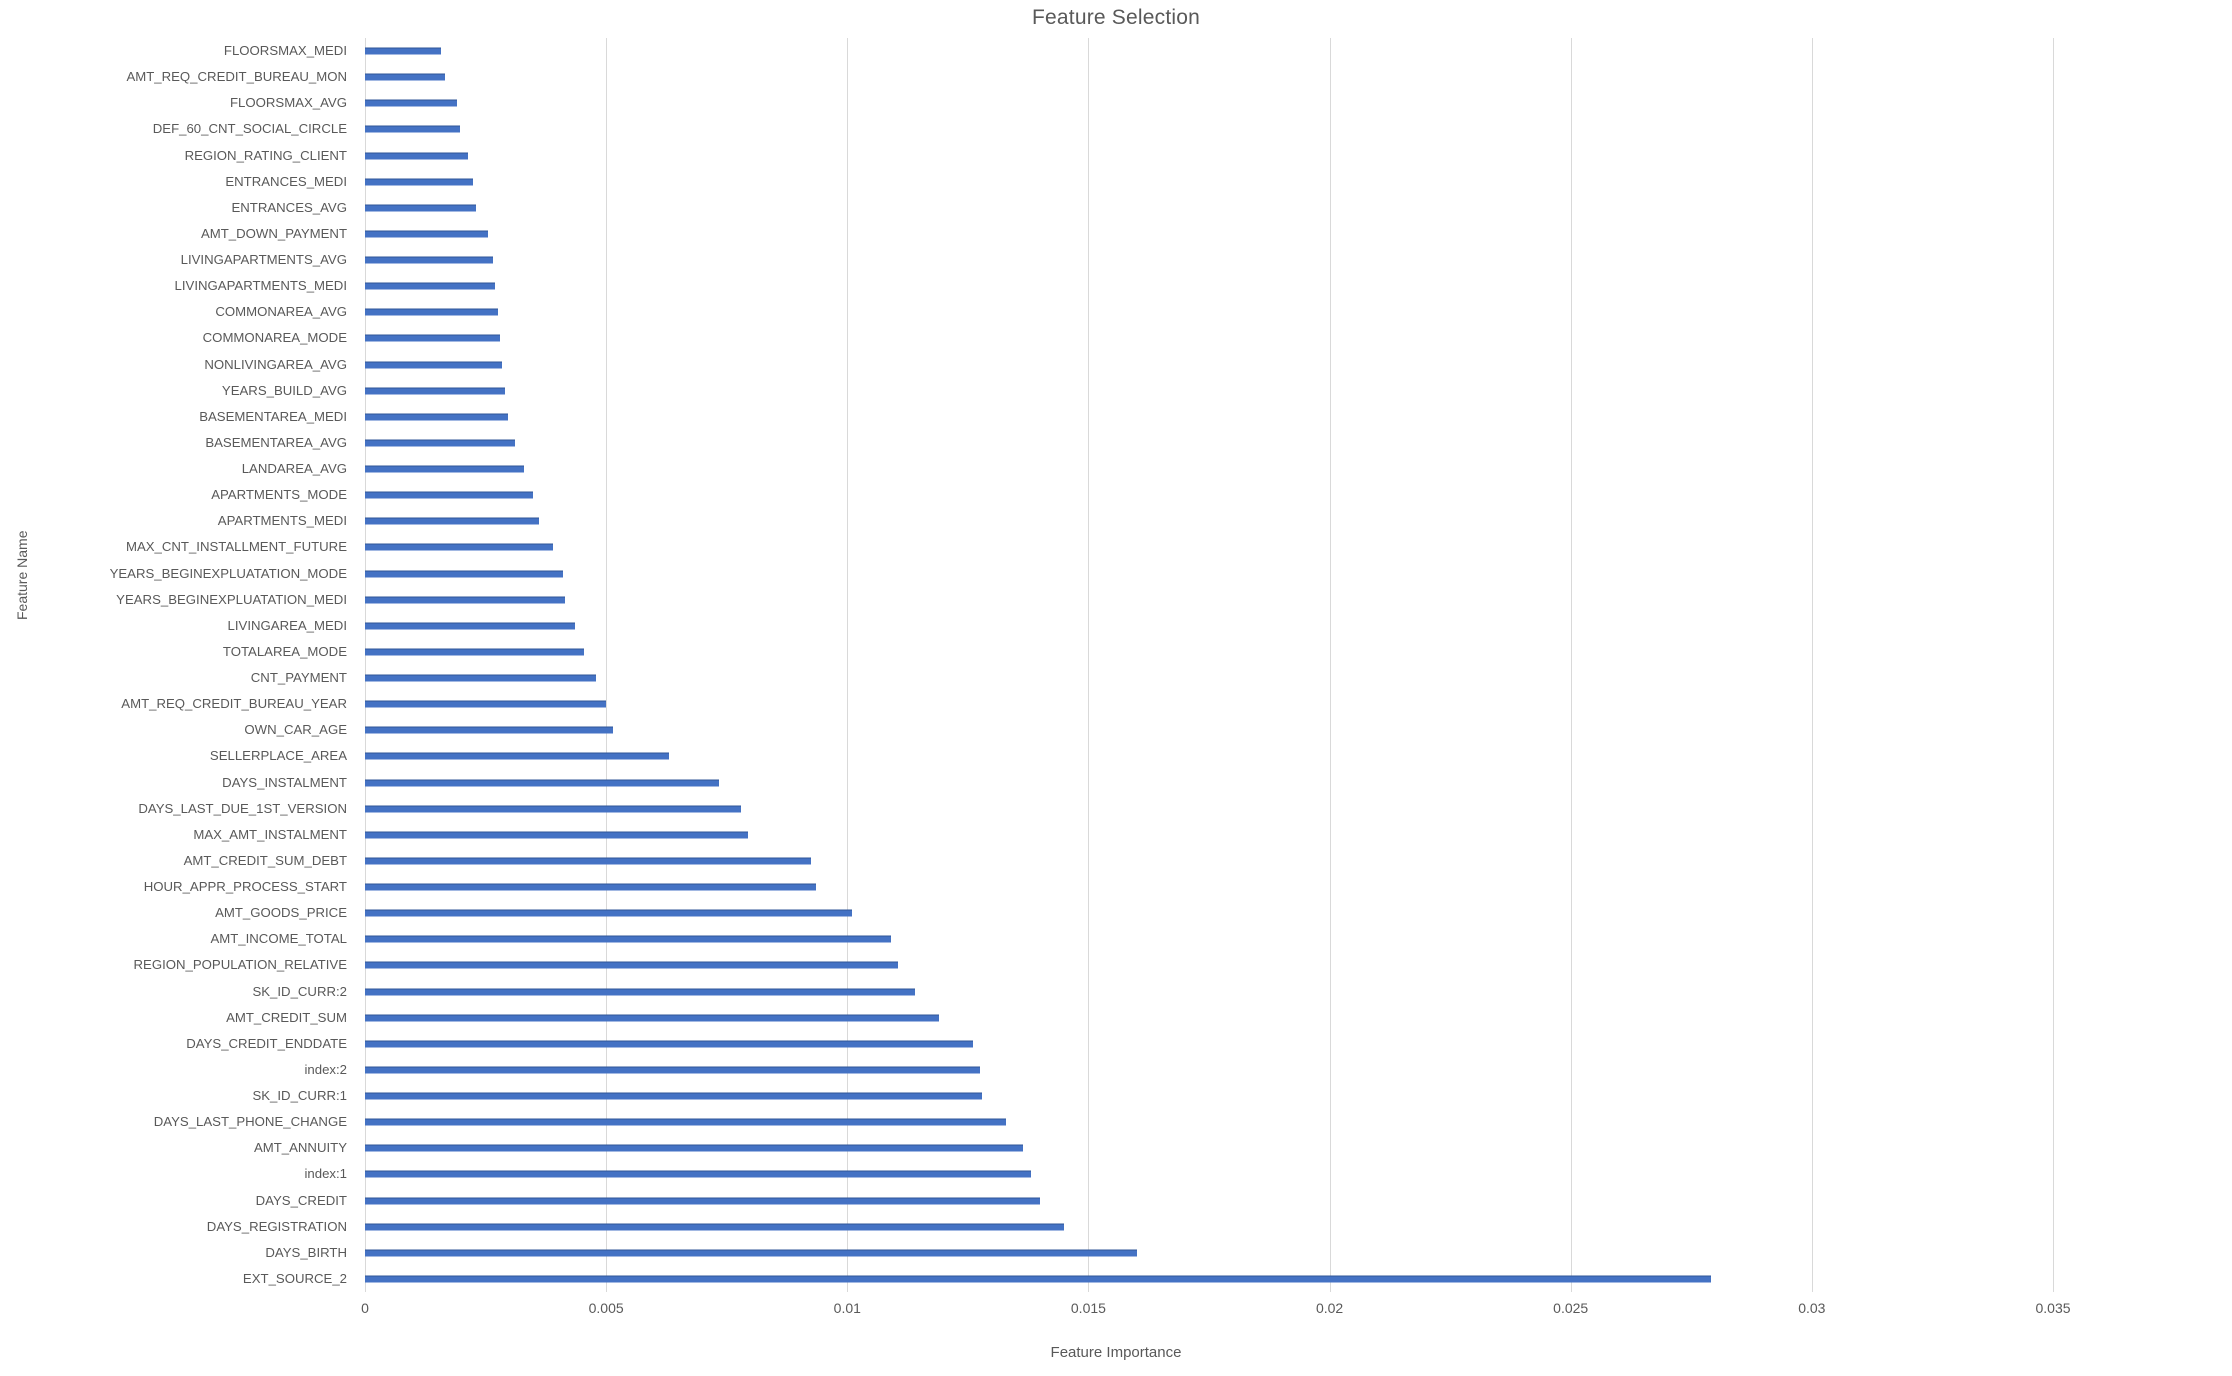 The height and width of the screenshot is (1376, 2232). What do you see at coordinates (287, 625) in the screenshot?
I see `category-label: LIVINGAREA_MEDI` at bounding box center [287, 625].